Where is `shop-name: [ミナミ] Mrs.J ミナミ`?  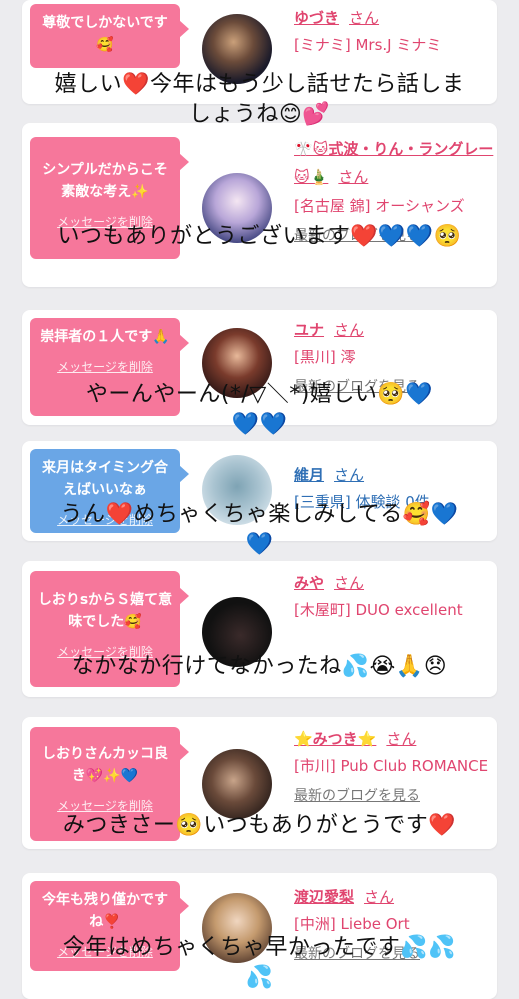 shop-name: [ミナミ] Mrs.J ミナミ is located at coordinates (394, 45).